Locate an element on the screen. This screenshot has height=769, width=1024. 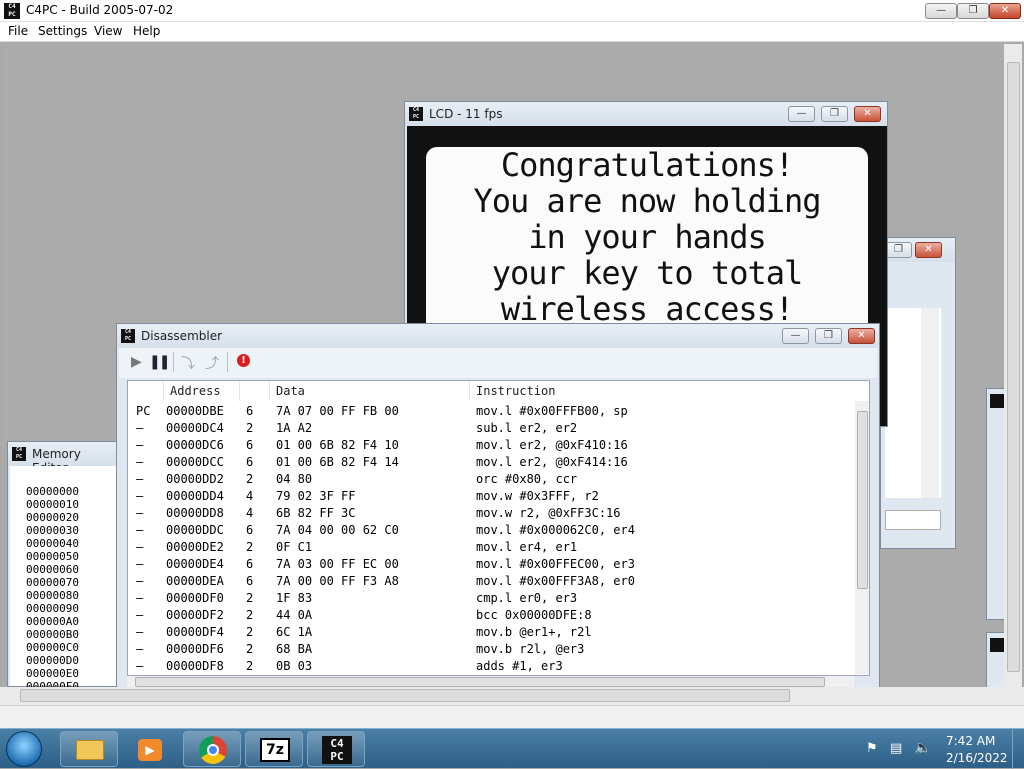
disassembly-row: – 00000DD2 2 04 80 orc #0x80, ccr is located at coordinates (498, 479).